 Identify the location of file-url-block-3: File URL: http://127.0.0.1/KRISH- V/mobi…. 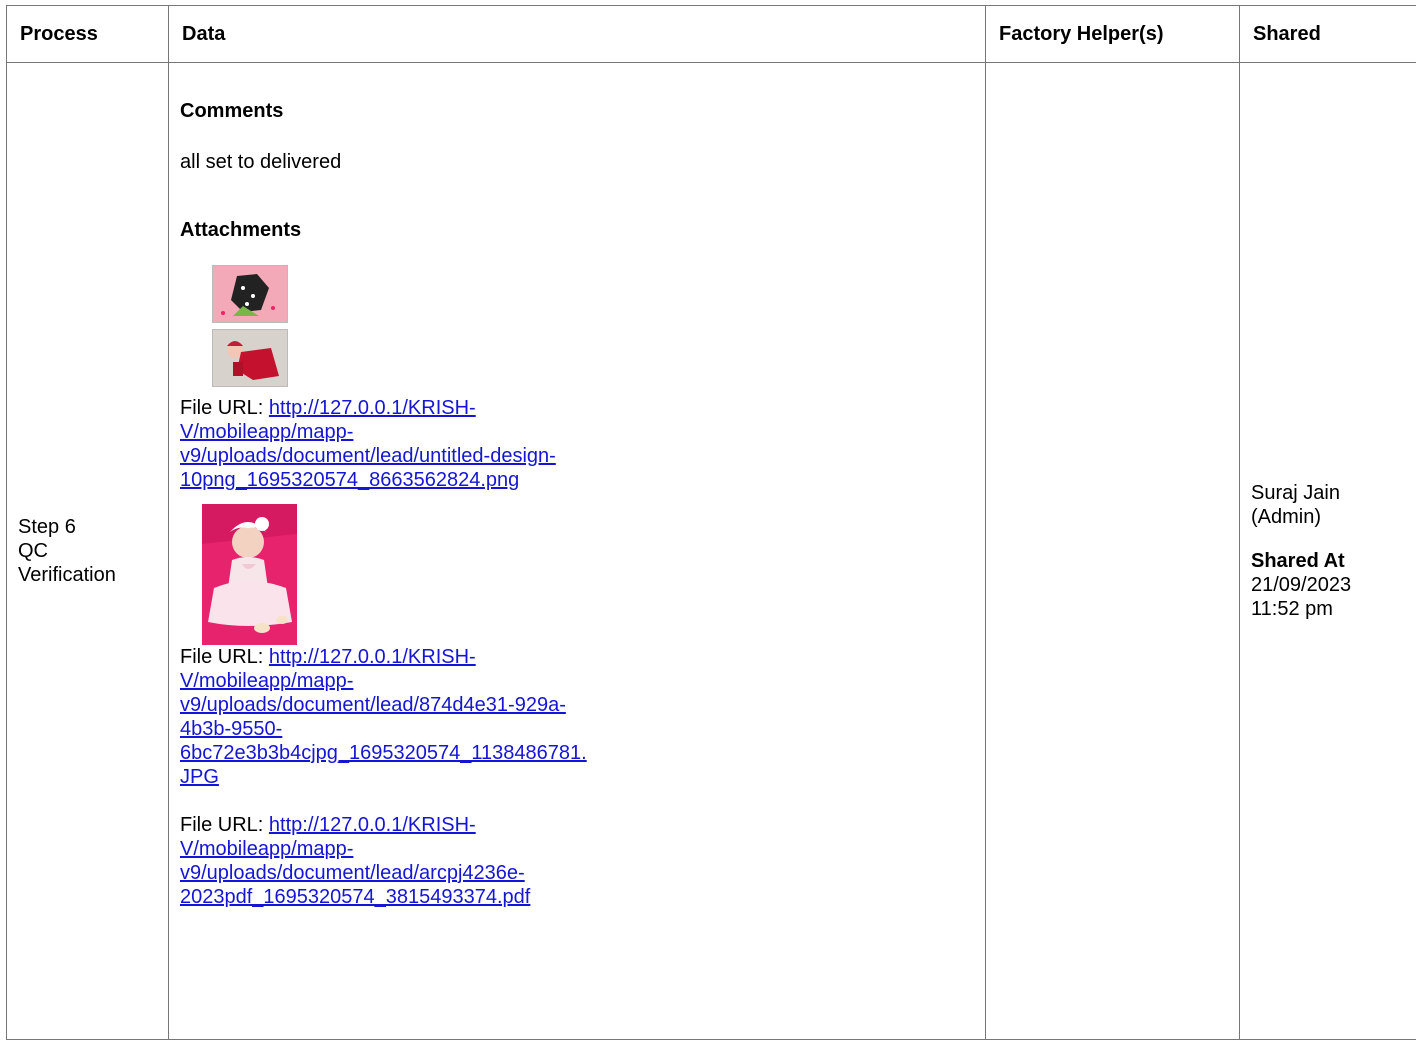
(582, 861).